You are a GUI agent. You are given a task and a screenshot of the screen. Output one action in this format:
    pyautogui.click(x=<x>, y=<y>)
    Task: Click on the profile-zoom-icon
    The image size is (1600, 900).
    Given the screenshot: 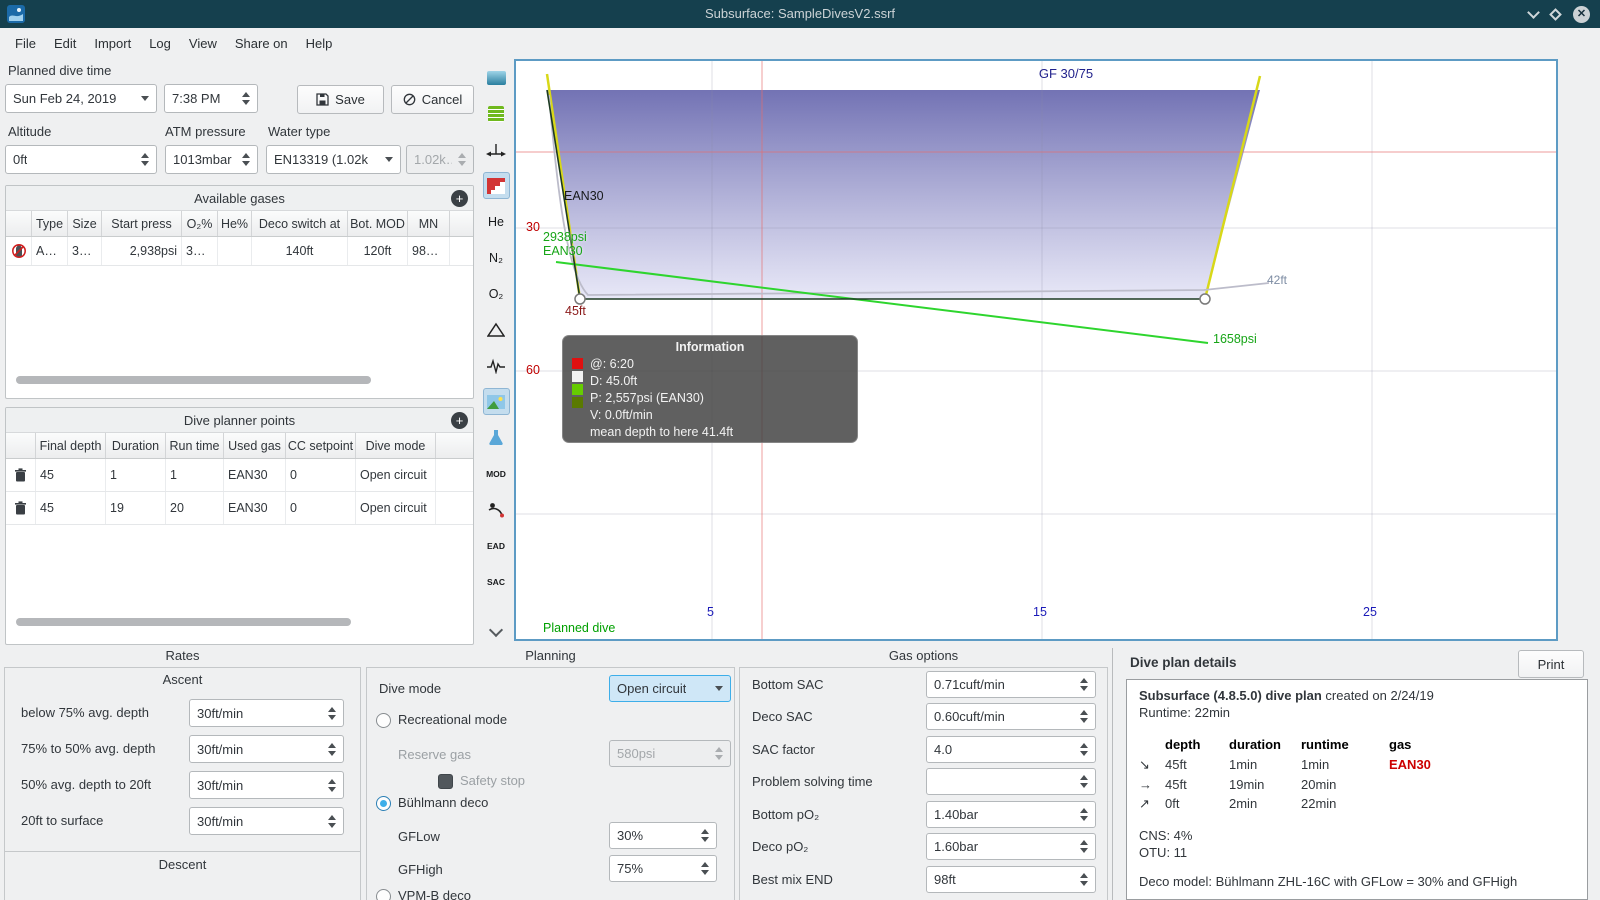 What is the action you would take?
    pyautogui.click(x=496, y=77)
    